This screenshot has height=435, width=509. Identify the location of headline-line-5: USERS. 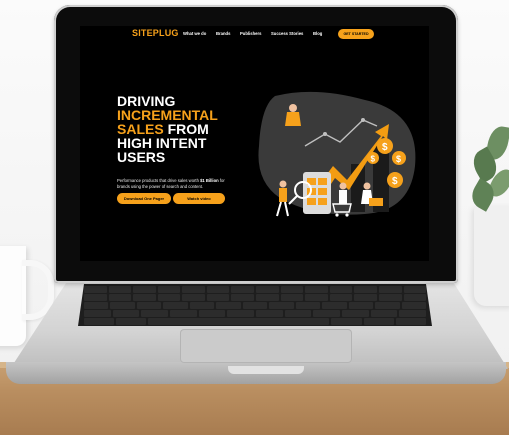
(141, 157).